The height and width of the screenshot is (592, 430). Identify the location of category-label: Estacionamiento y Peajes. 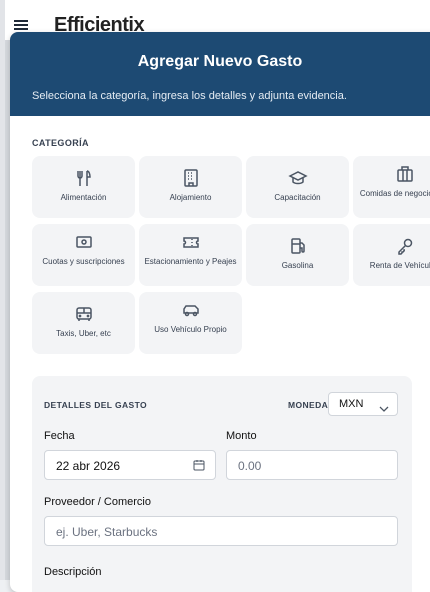
(190, 261).